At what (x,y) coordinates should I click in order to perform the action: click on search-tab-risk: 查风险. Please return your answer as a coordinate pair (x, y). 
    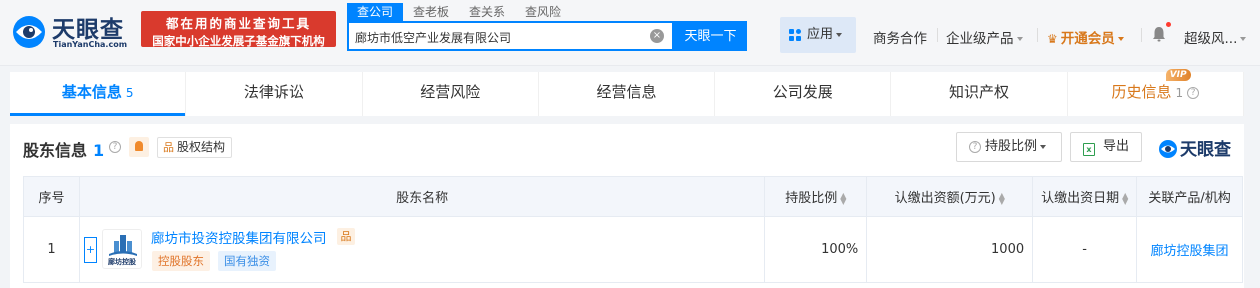
    Looking at the image, I should click on (543, 12).